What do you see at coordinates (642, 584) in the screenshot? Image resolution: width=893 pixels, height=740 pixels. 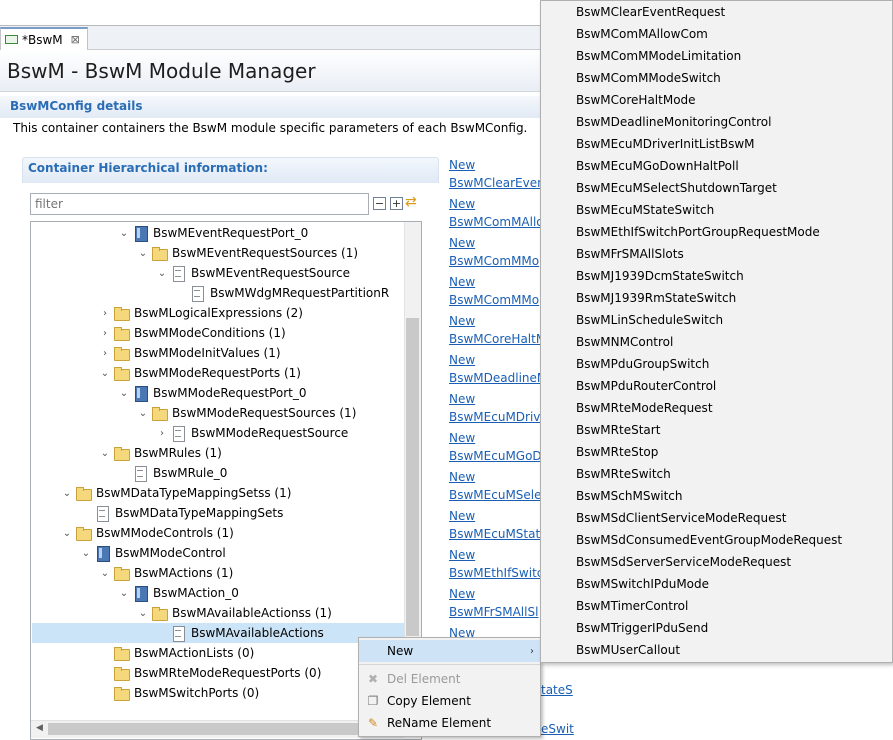 I see `submenu-item: BswMSwitchIPduMode` at bounding box center [642, 584].